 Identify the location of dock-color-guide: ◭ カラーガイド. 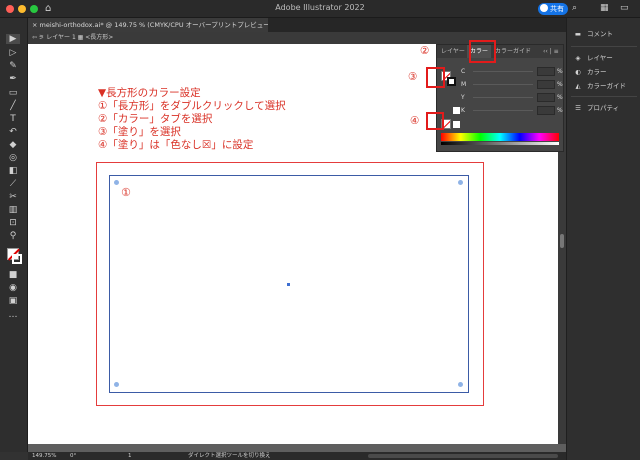
(600, 86).